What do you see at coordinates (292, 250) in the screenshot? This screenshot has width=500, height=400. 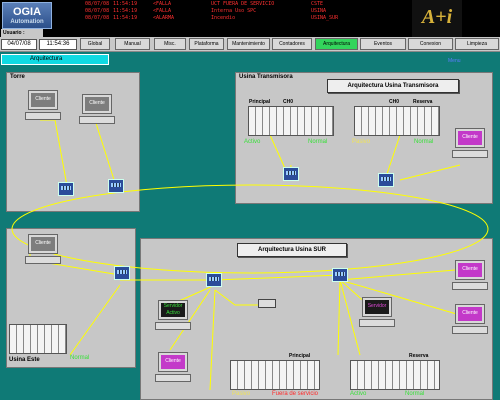 I see `sur-title: Arquitectura Usina SUR` at bounding box center [292, 250].